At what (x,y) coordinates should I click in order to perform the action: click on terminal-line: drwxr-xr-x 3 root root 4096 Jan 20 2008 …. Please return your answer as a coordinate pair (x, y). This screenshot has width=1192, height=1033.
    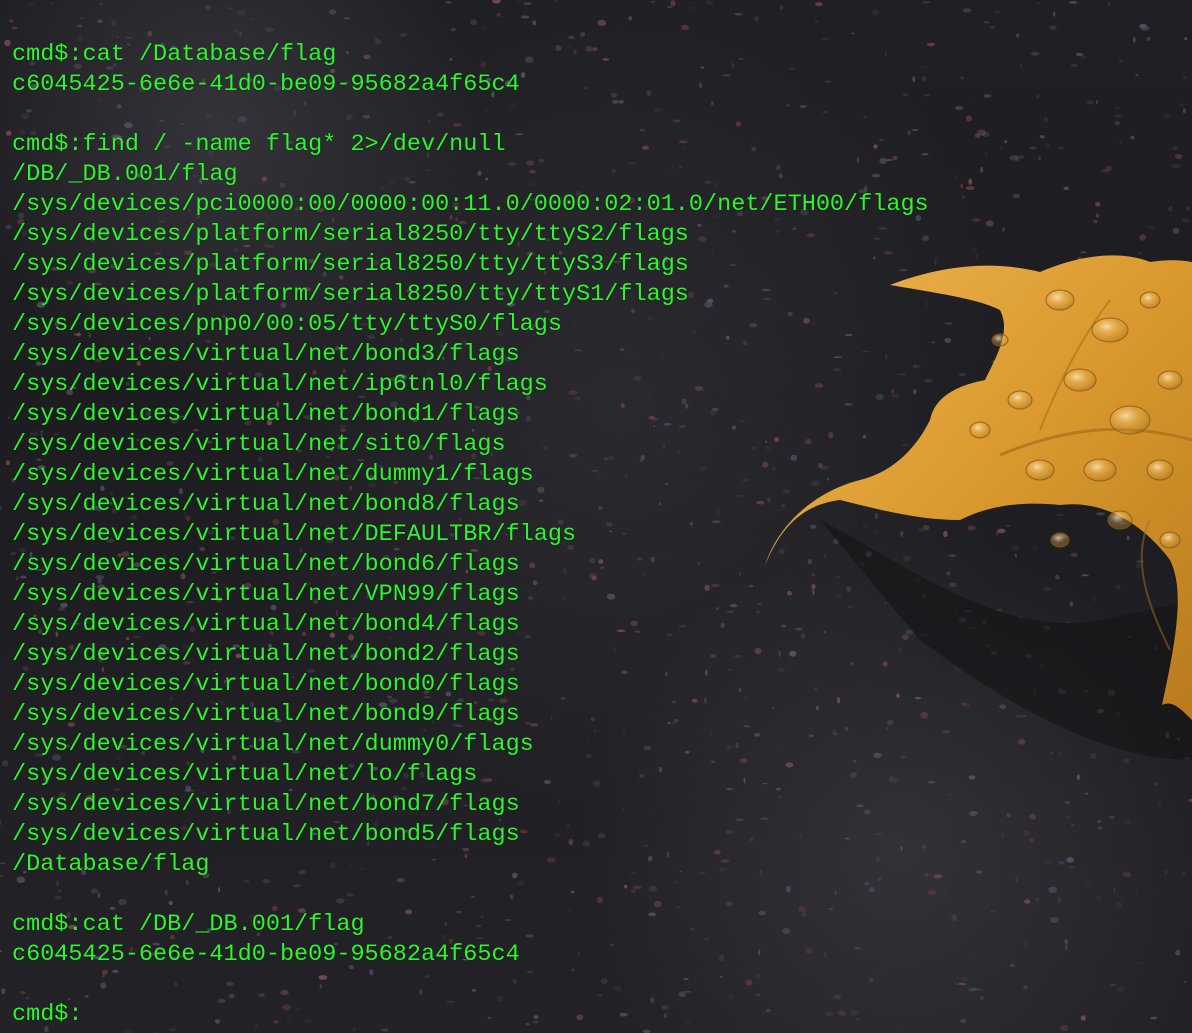
    Looking at the image, I should click on (470, 5).